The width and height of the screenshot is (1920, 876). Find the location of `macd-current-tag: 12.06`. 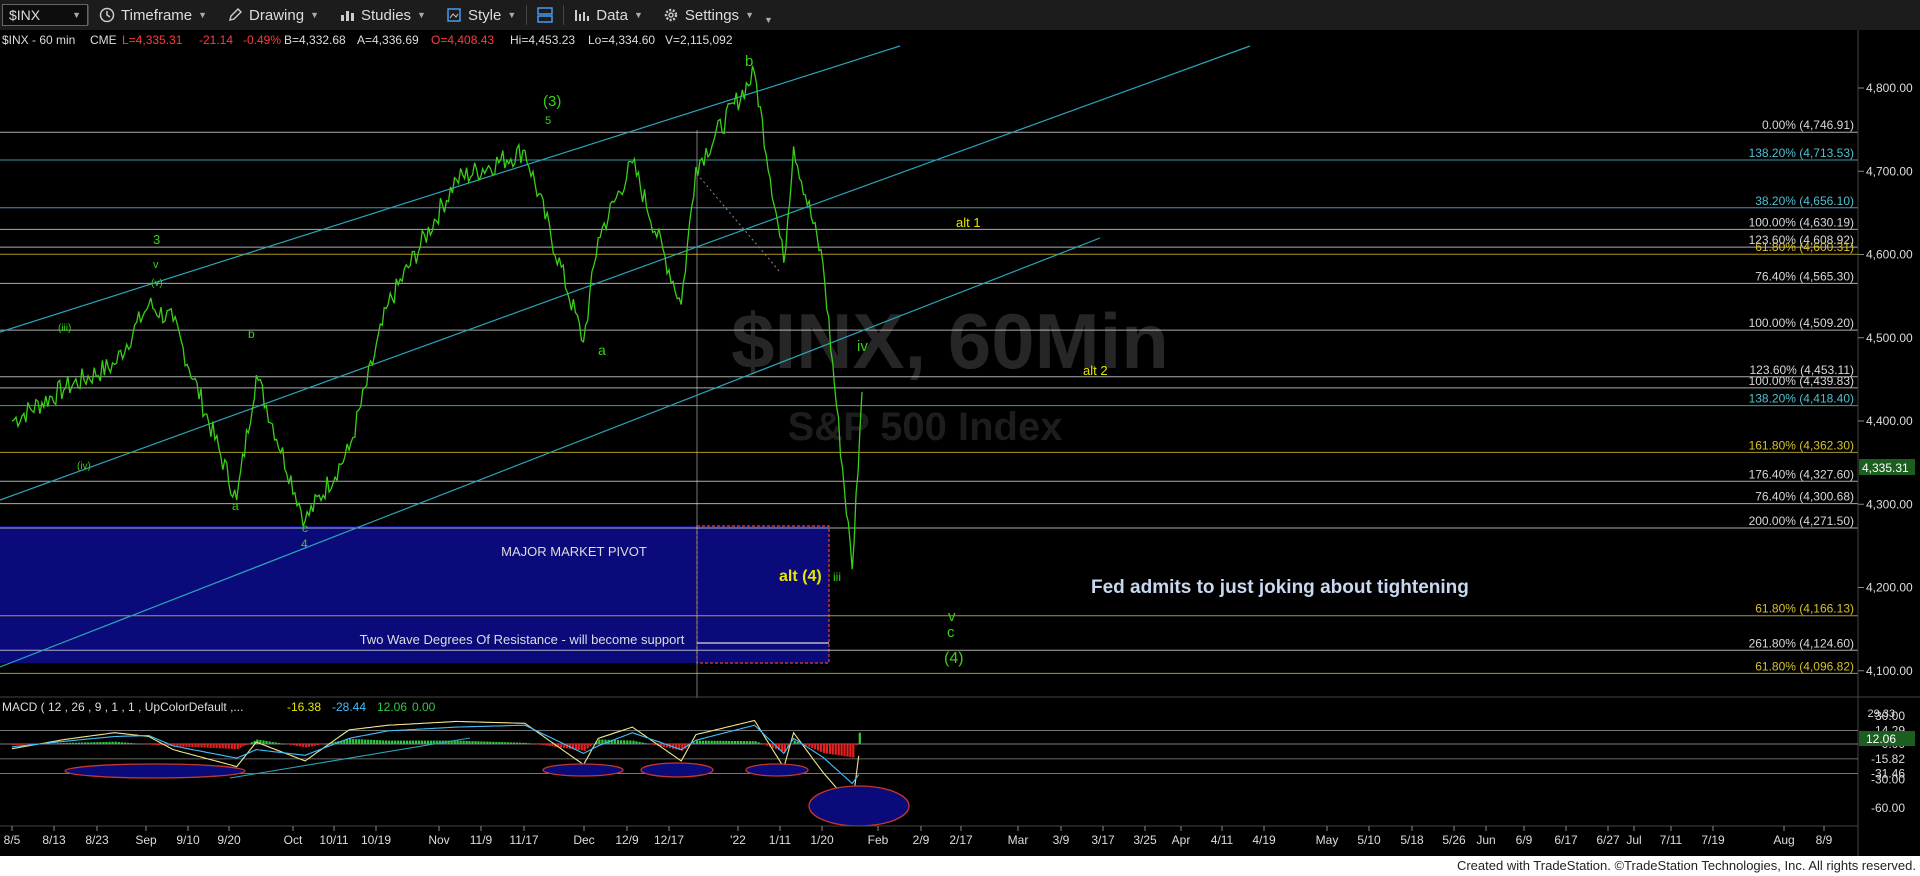

macd-current-tag: 12.06 is located at coordinates (1887, 738).